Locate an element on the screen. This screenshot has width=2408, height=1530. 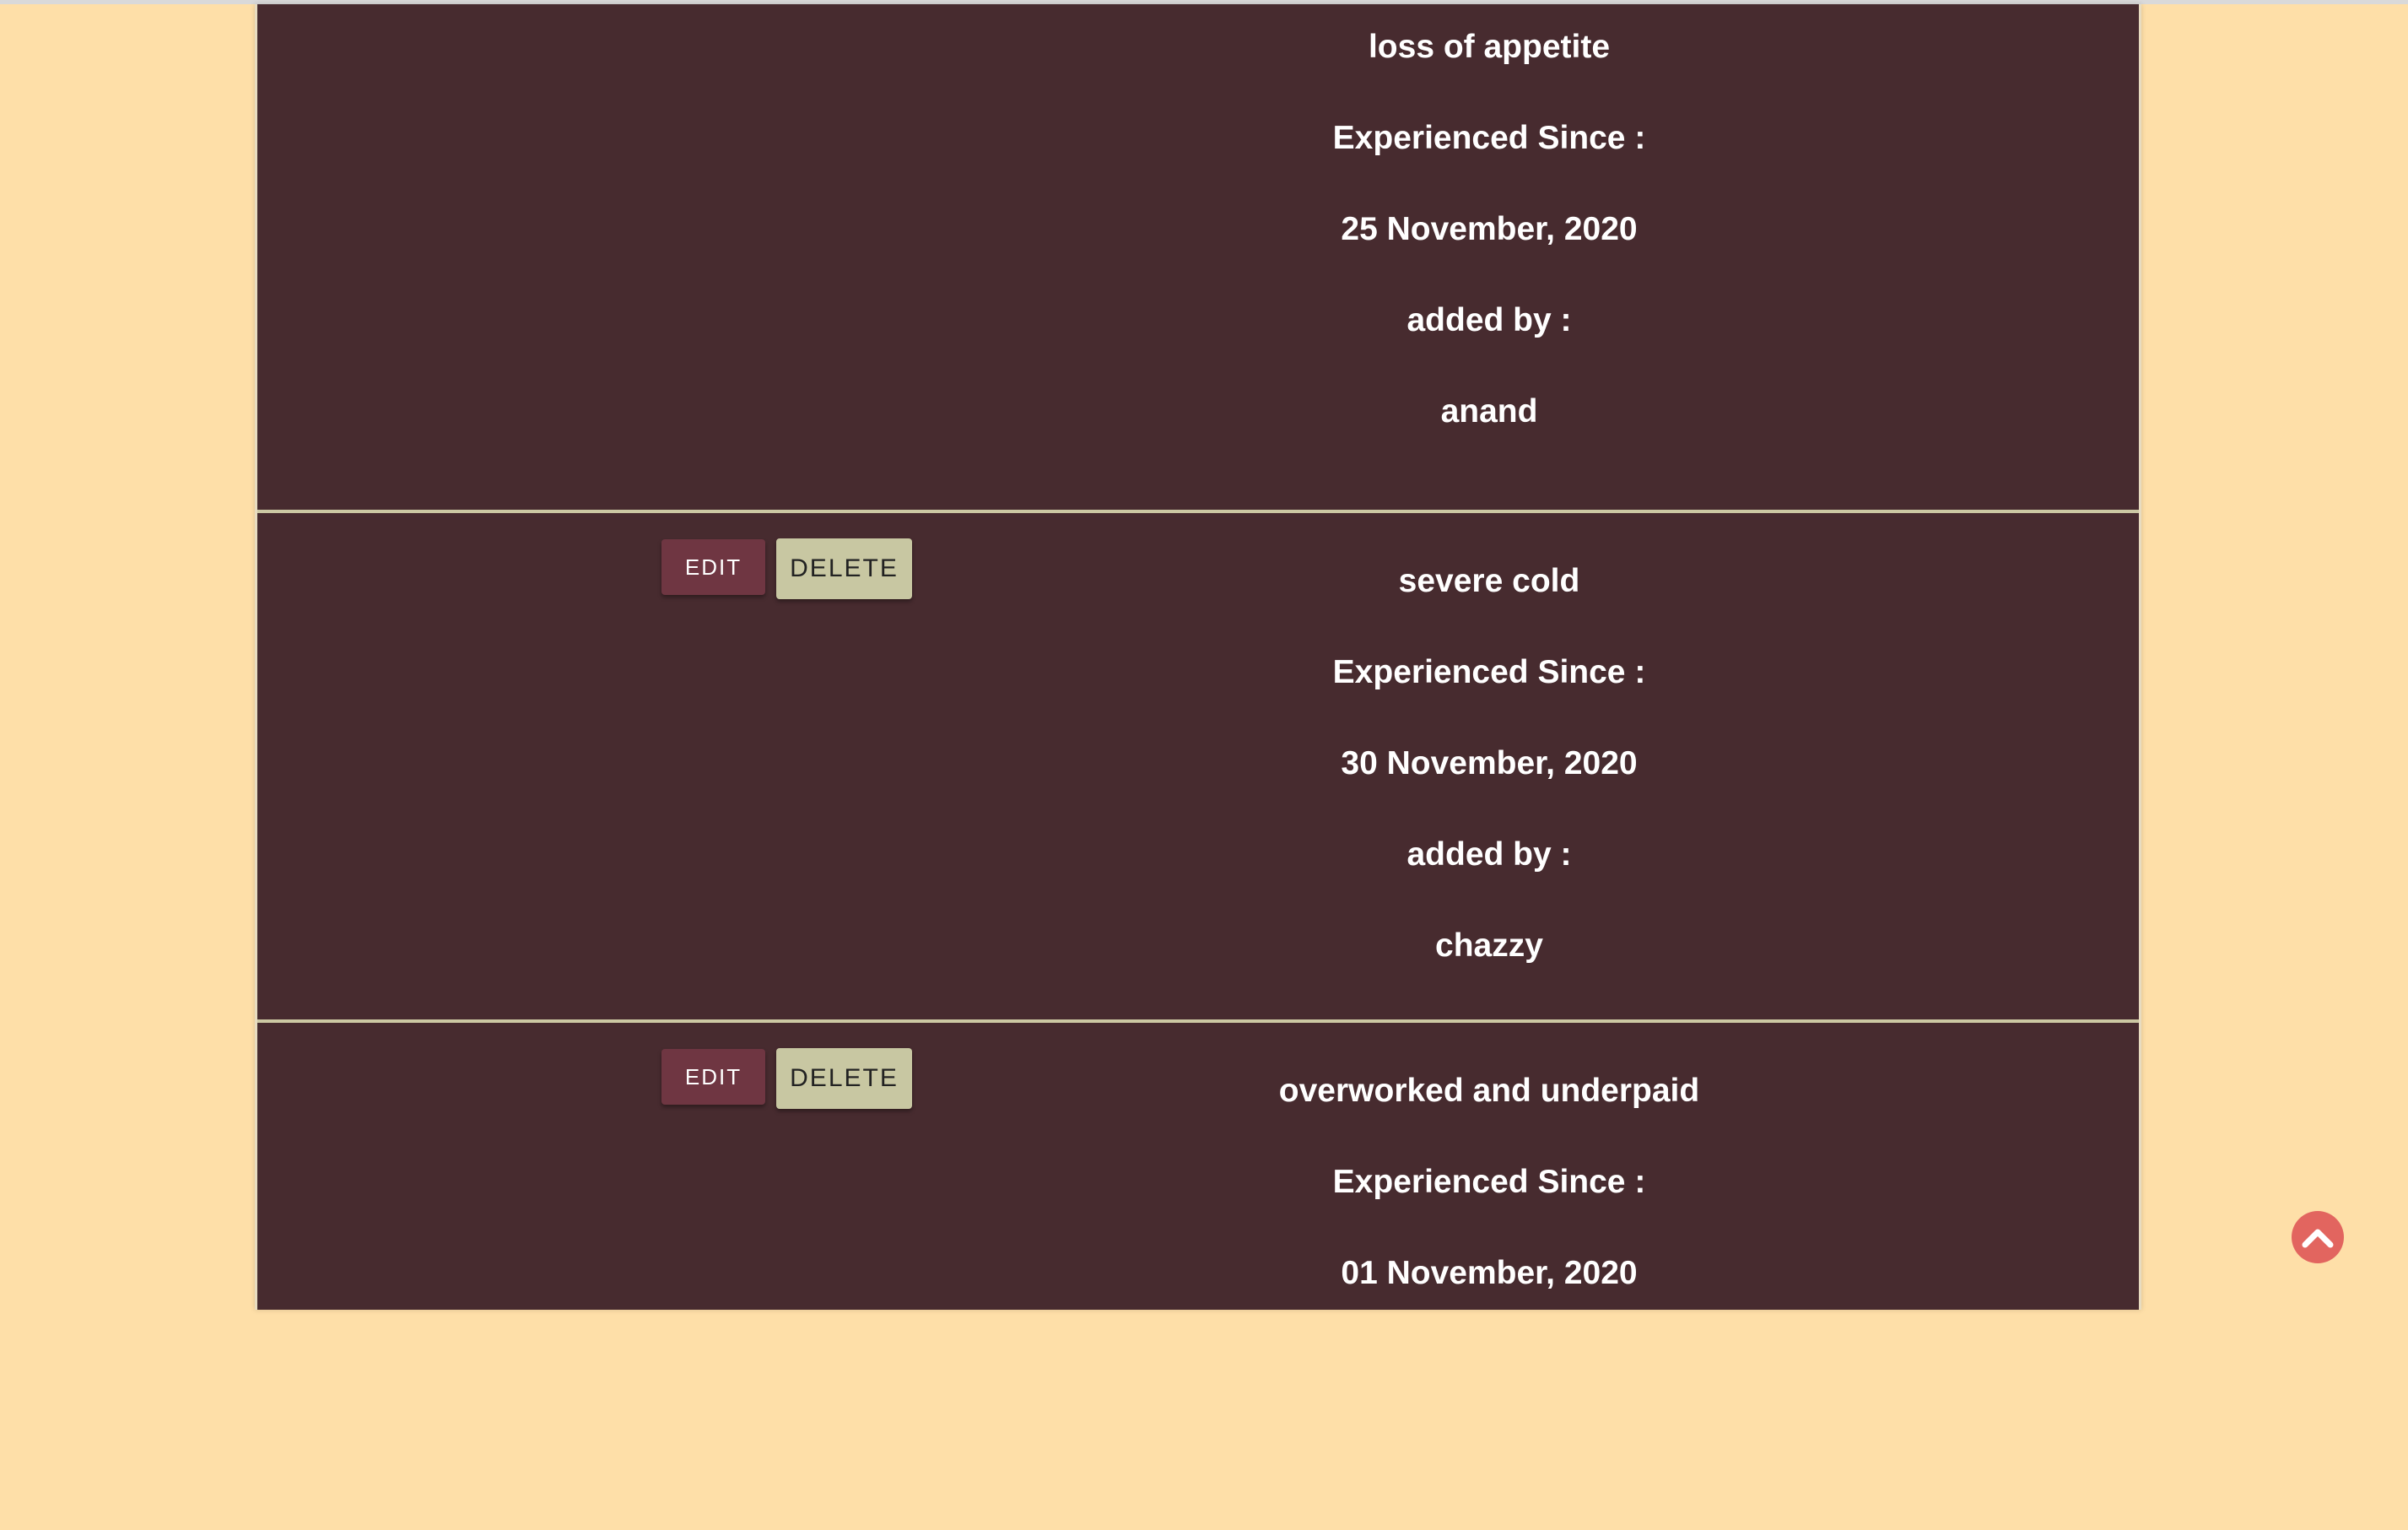
since-date: 30 November, 2020 is located at coordinates (1490, 763).